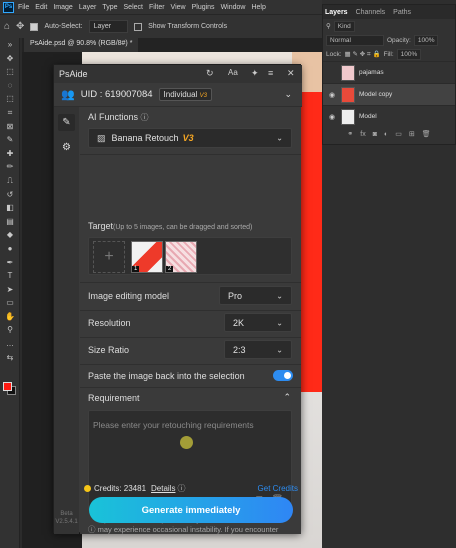  I want to click on object-select-tool-icon: ⬚, so click(10, 99).